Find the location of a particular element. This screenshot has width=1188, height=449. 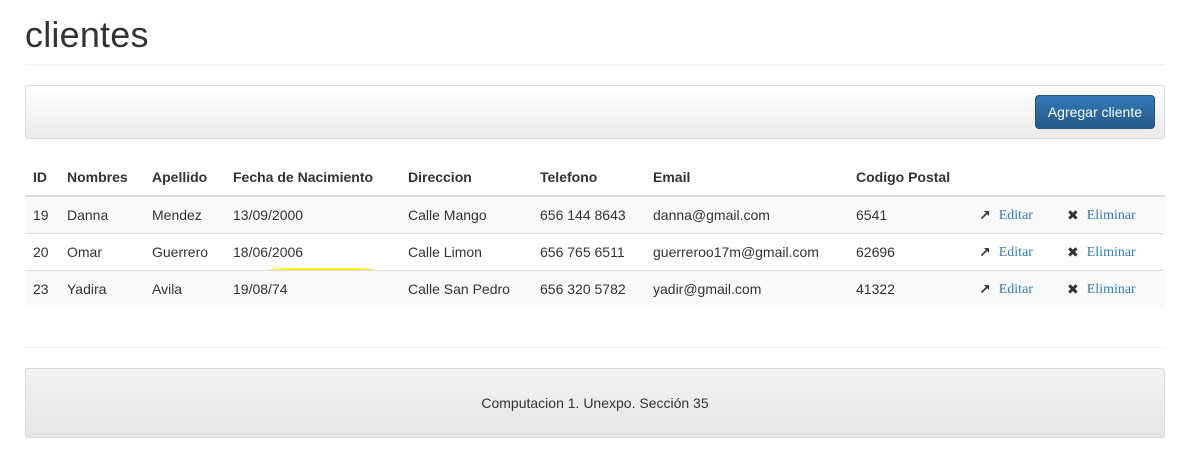

footer: Computacion 1. Unexpo. Sección 35 is located at coordinates (595, 403).